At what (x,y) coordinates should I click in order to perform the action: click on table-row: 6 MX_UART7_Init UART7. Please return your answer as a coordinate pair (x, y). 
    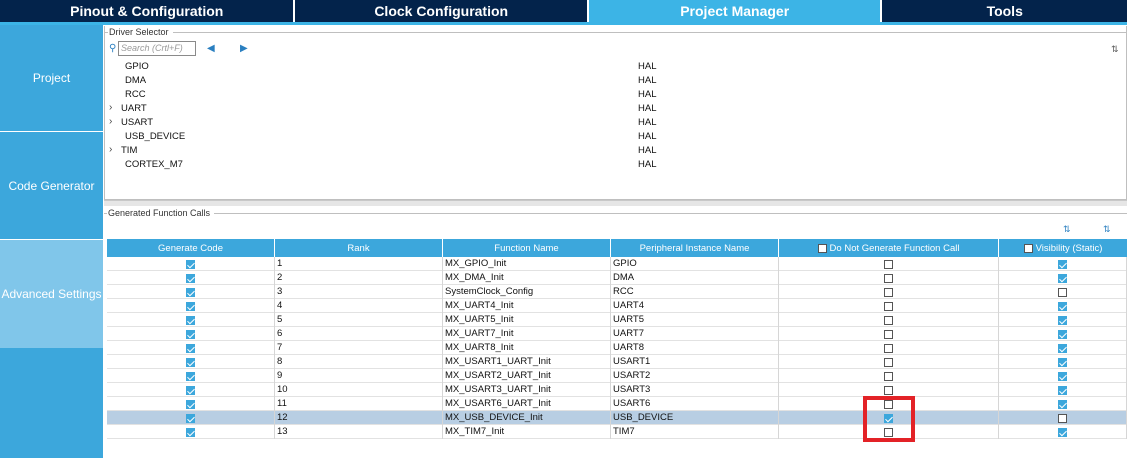
    Looking at the image, I should click on (617, 334).